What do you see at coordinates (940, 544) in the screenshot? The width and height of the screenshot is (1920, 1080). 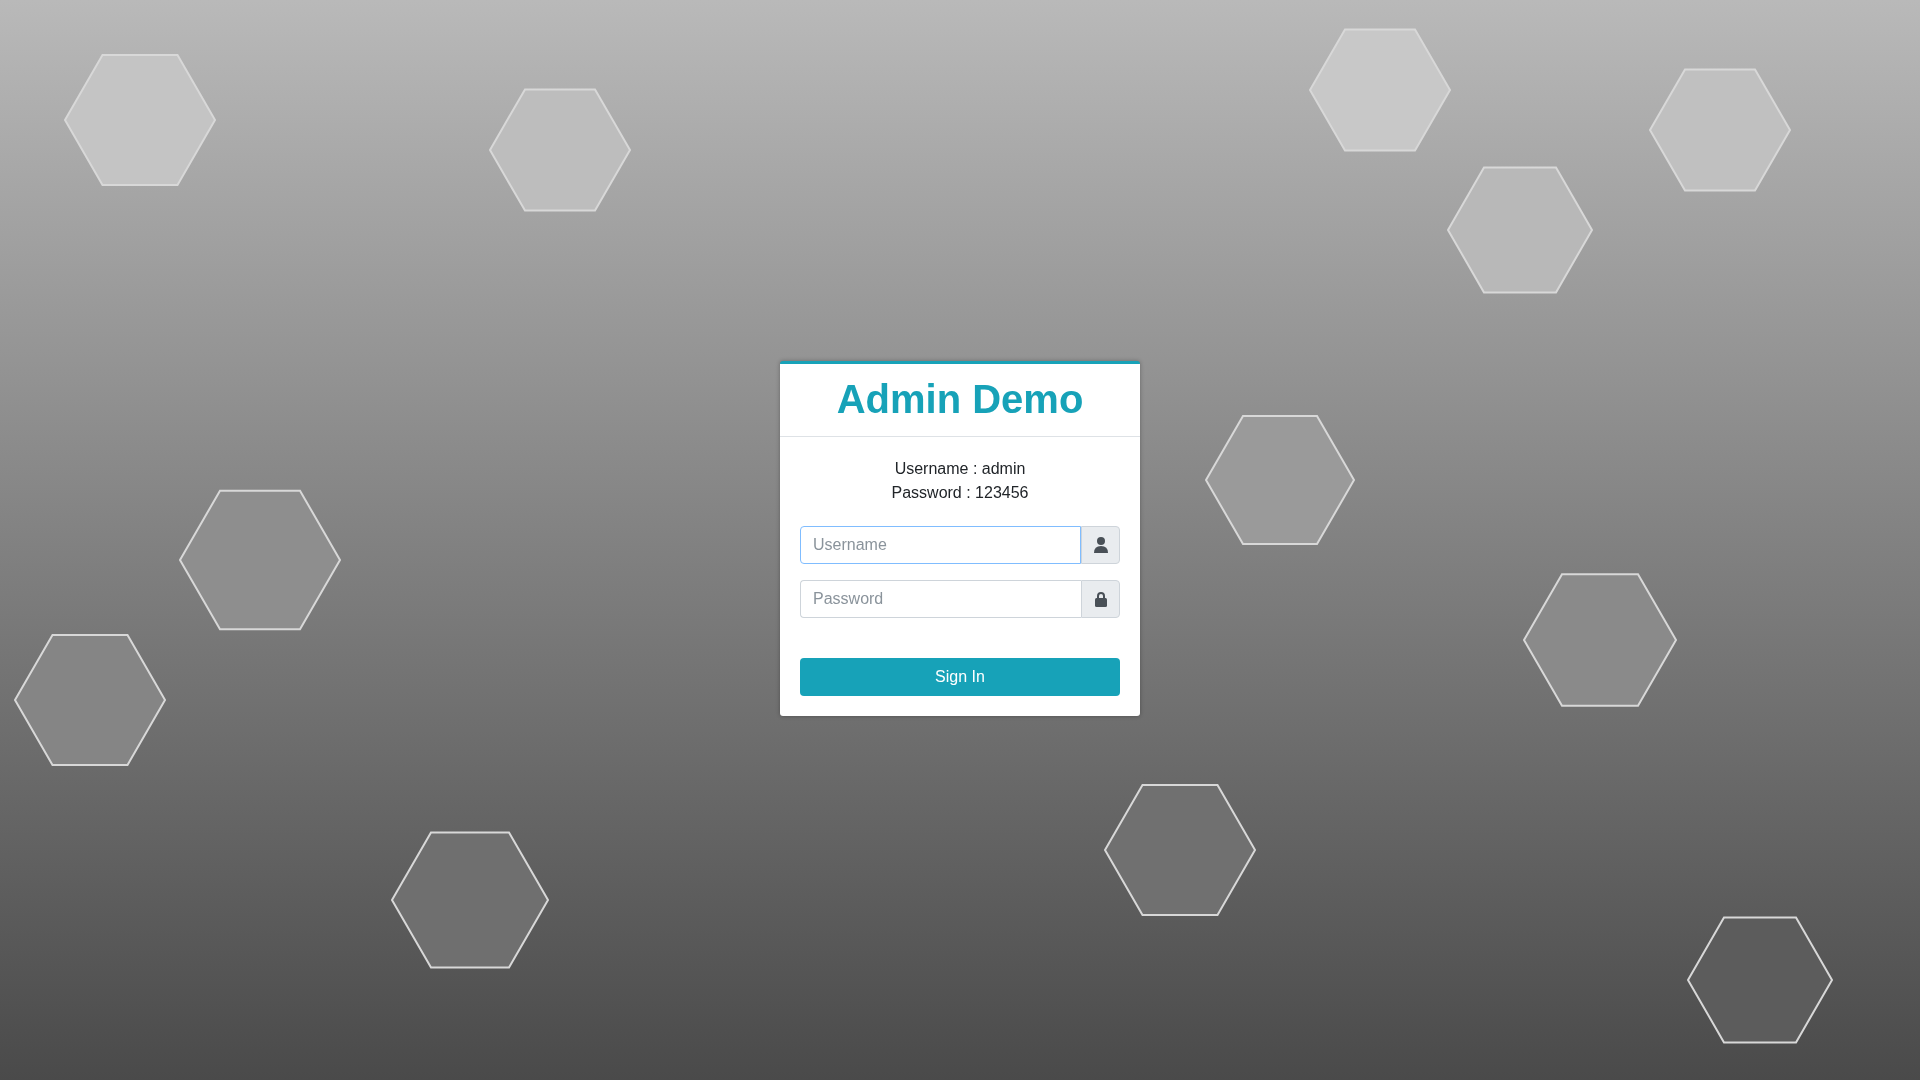 I see `username-field: Username` at bounding box center [940, 544].